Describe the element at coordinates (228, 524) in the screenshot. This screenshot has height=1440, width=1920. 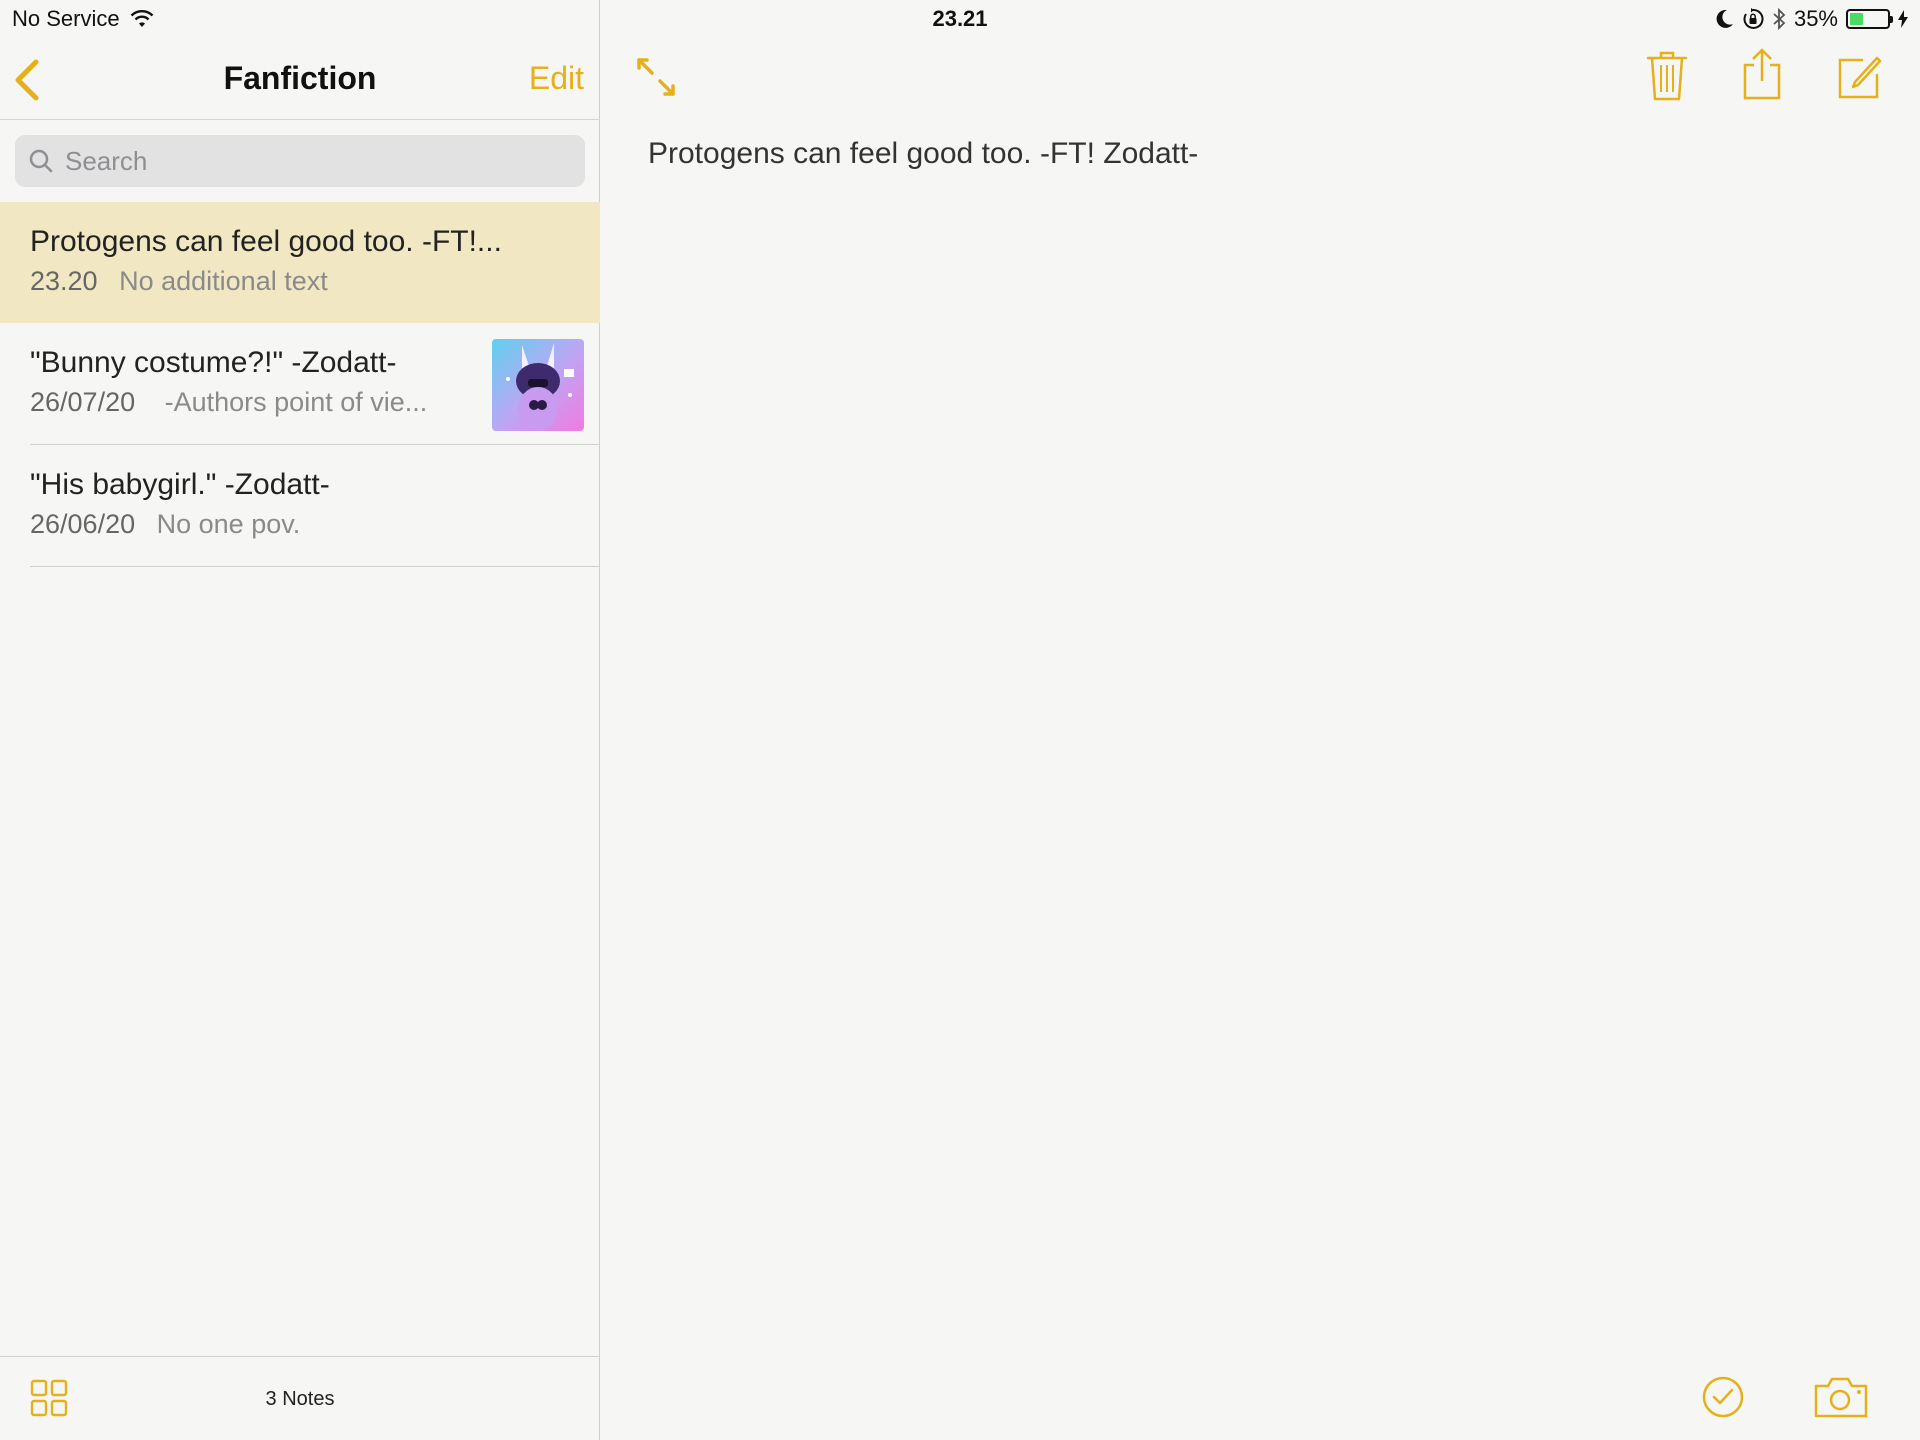
I see `note-preview: No one pov.` at that location.